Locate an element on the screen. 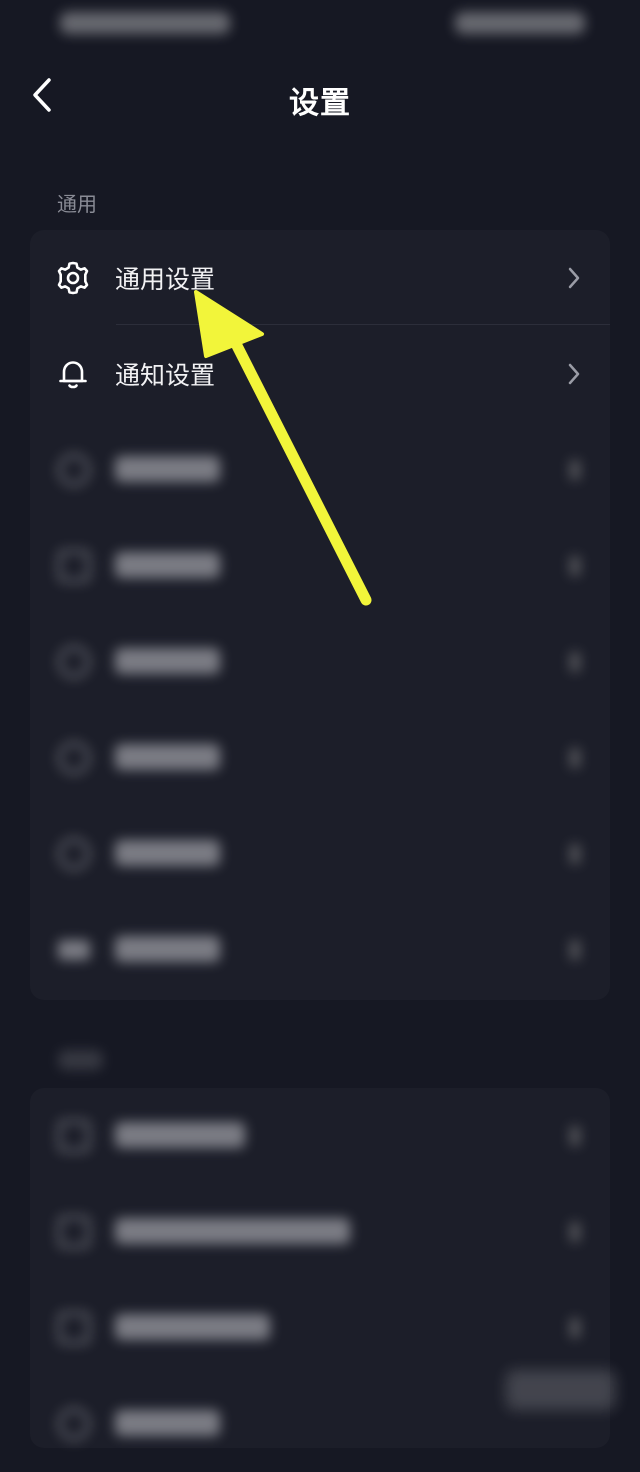 This screenshot has height=1472, width=640. status-icons is located at coordinates (520, 23).